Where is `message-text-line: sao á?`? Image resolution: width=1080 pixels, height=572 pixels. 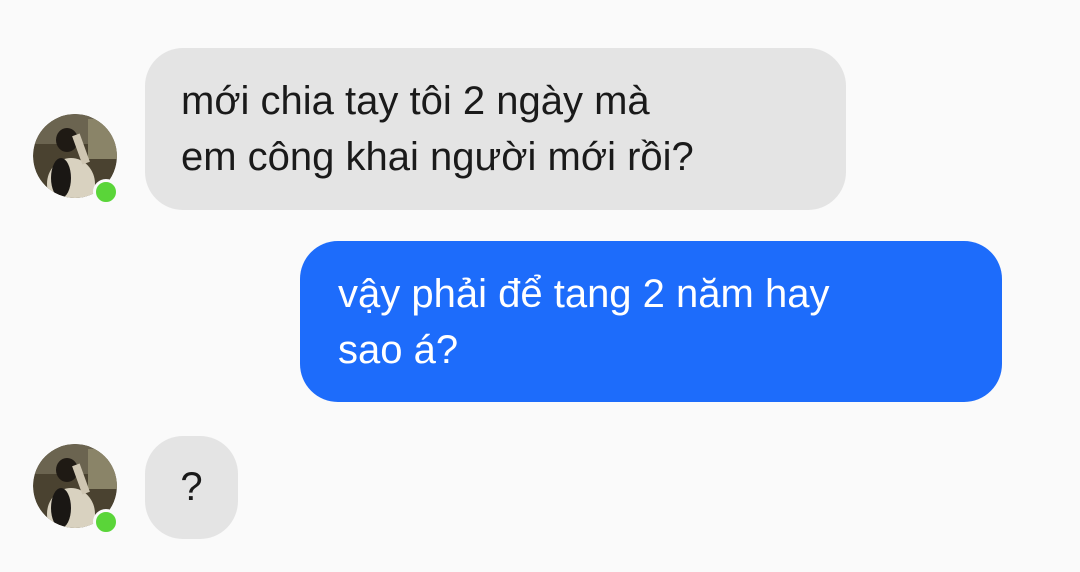
message-text-line: sao á? is located at coordinates (398, 350).